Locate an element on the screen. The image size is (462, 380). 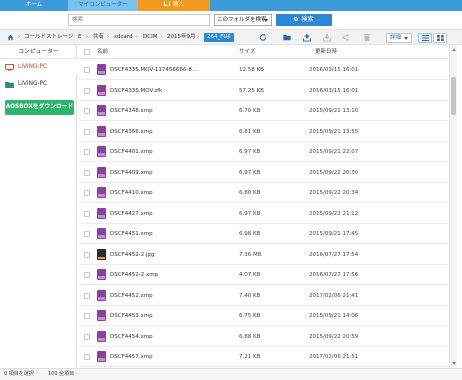
table-row: DSCF4410.xmp 6.80 KB 2015/09/22 20:34 is located at coordinates (263, 193).